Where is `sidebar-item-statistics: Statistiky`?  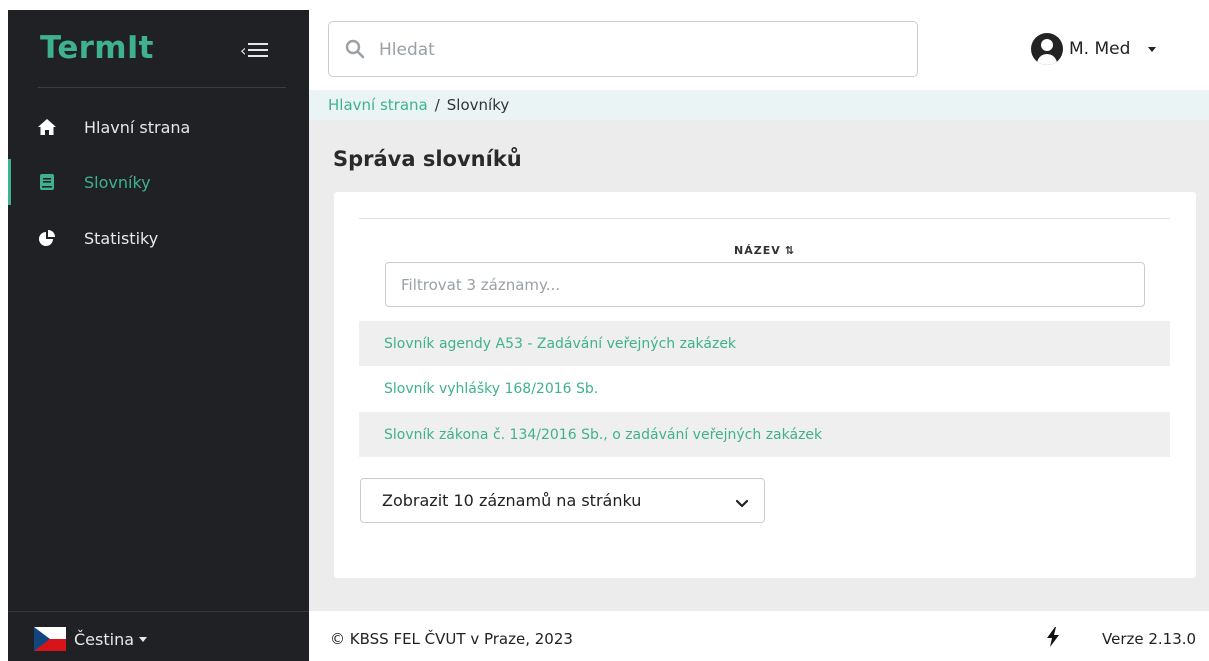
sidebar-item-statistics: Statistiky is located at coordinates (158, 238).